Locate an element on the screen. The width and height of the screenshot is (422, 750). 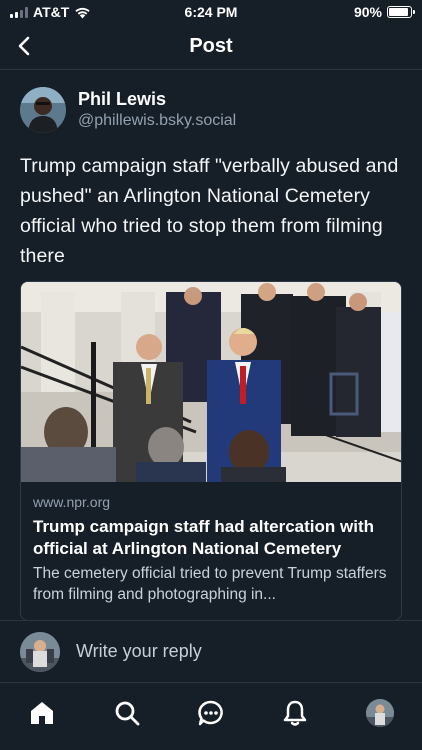
bottom-nav is located at coordinates (211, 716).